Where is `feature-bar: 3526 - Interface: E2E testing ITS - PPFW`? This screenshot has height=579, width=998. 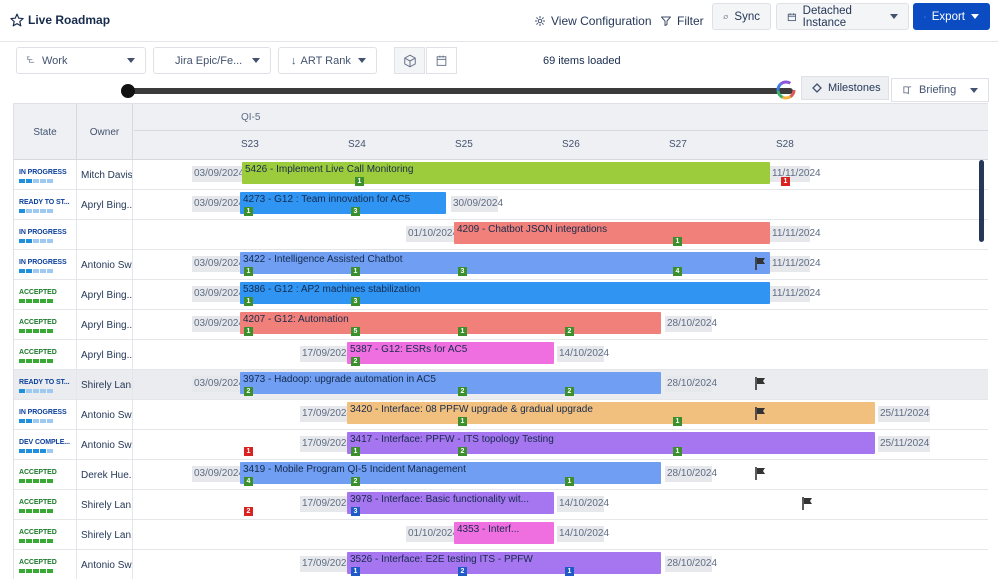
feature-bar: 3526 - Interface: E2E testing ITS - PPFW is located at coordinates (504, 563).